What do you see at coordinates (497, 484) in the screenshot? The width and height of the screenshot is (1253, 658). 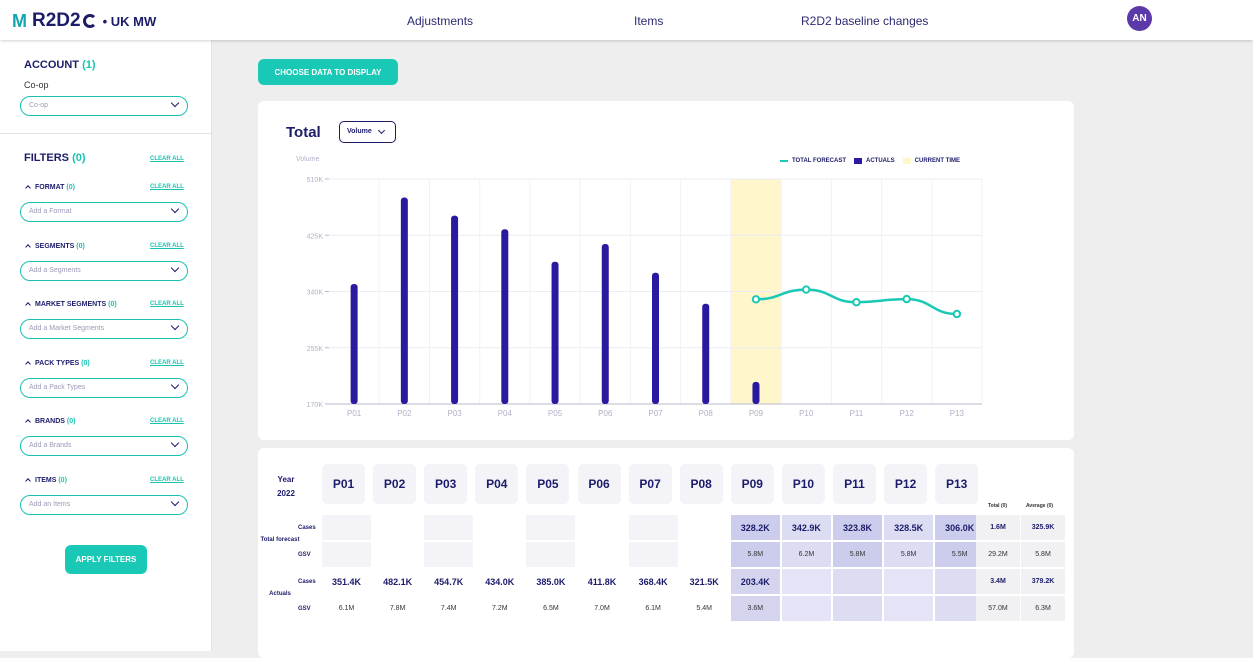 I see `period-header: P04` at bounding box center [497, 484].